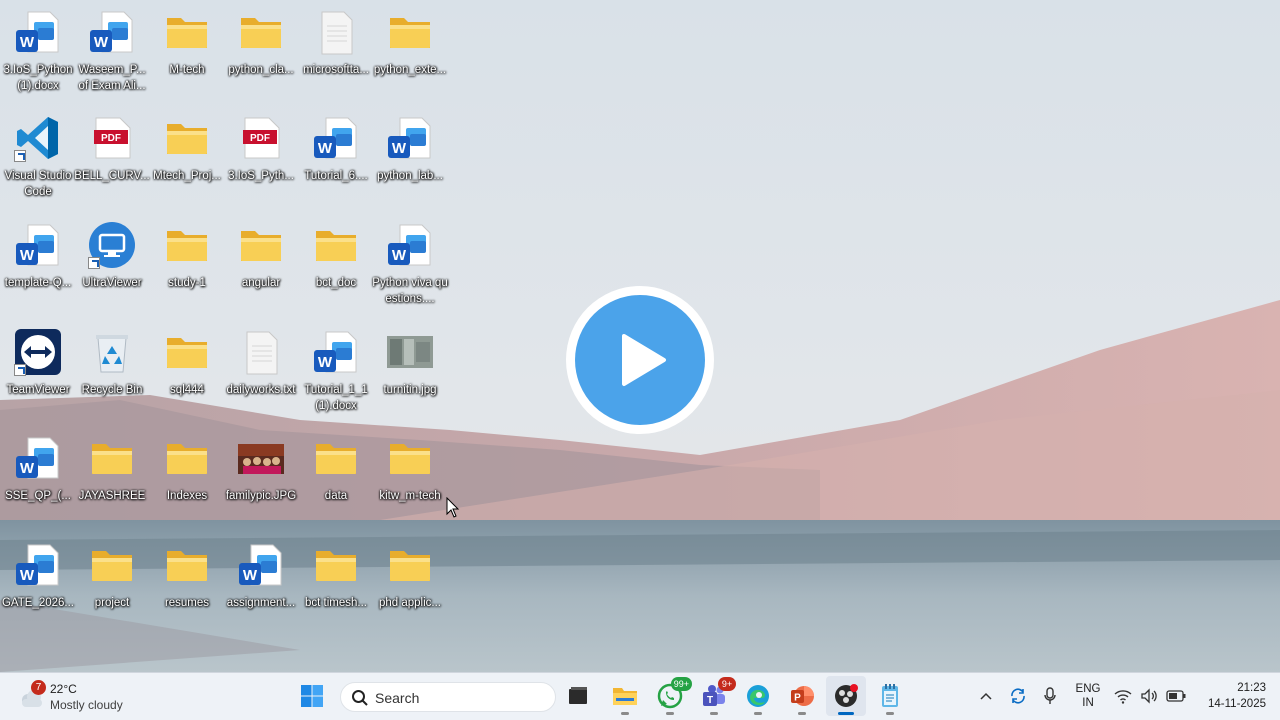 The width and height of the screenshot is (1280, 720). What do you see at coordinates (1251, 688) in the screenshot?
I see `clock-time: 21:23` at bounding box center [1251, 688].